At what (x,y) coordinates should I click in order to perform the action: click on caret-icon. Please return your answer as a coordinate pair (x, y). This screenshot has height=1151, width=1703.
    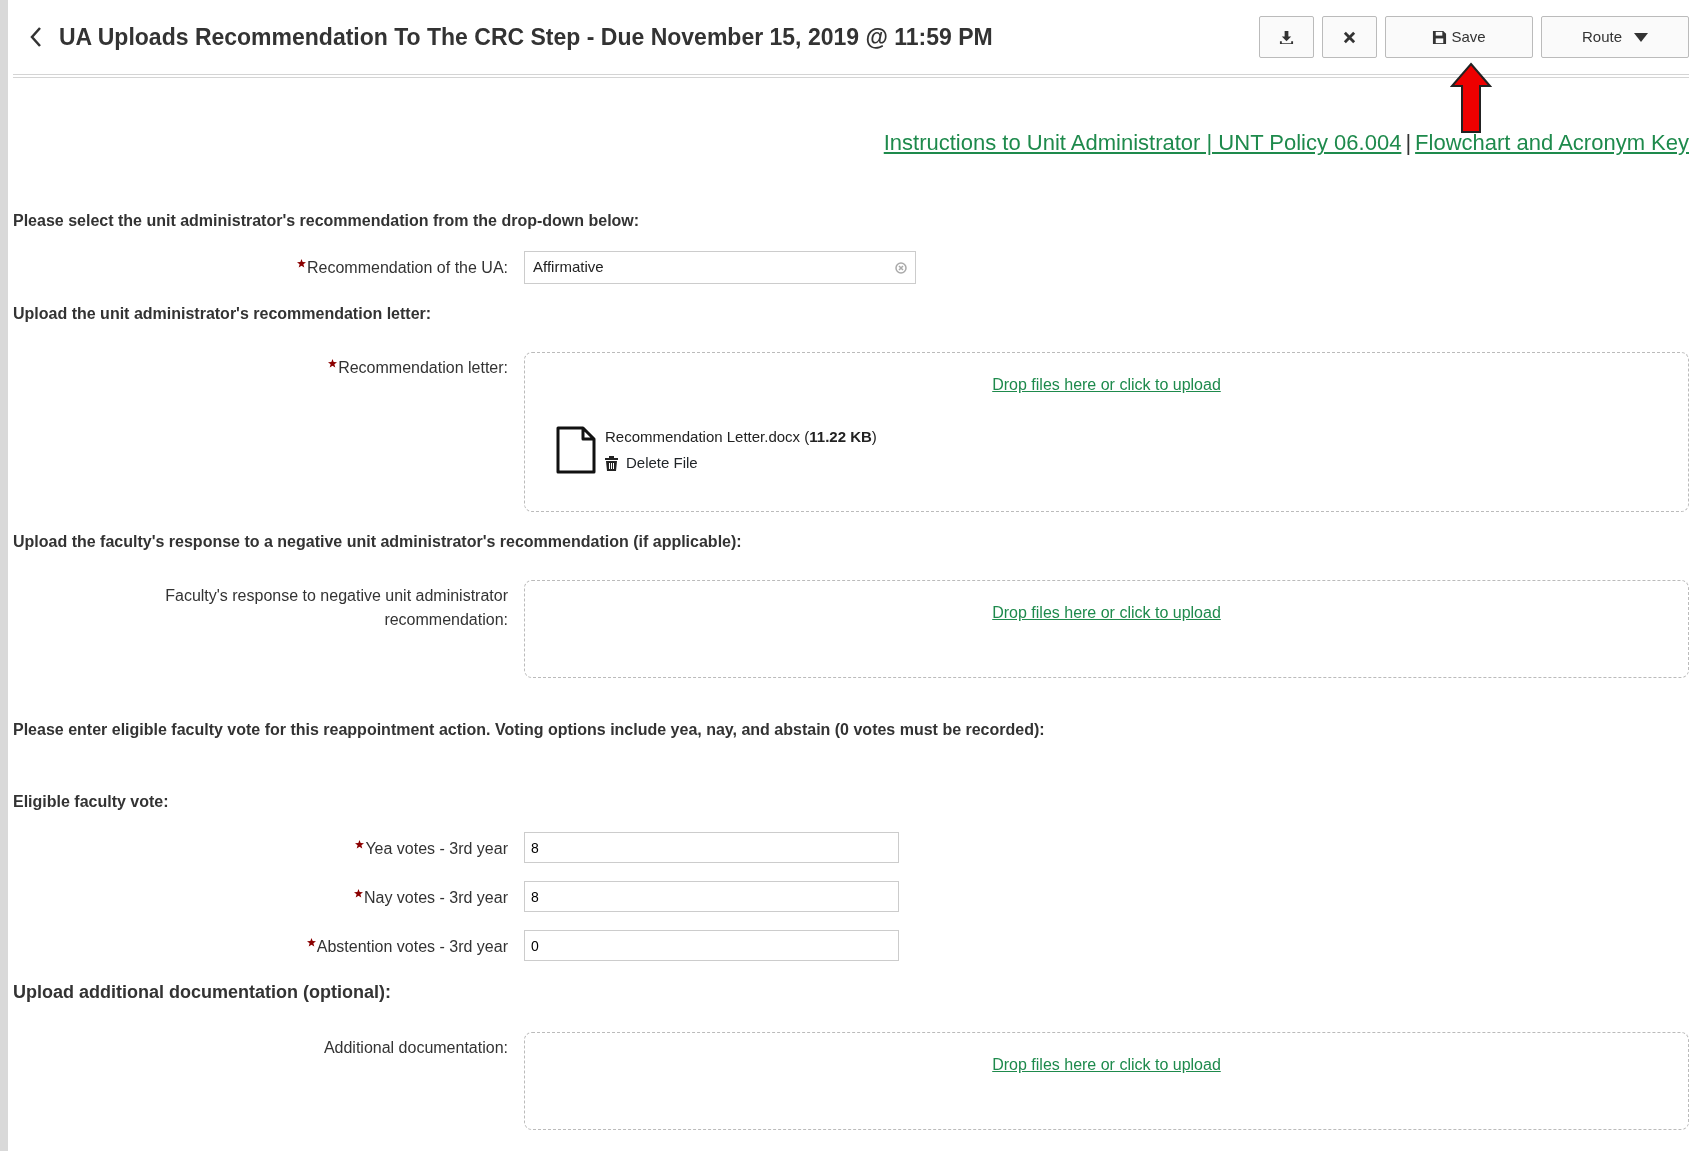
    Looking at the image, I should click on (1641, 37).